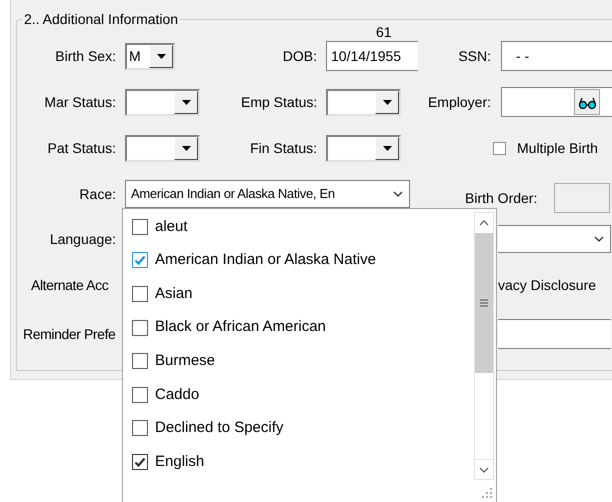 The image size is (612, 502). What do you see at coordinates (298, 261) in the screenshot?
I see `list-item: American Indian or Alaska Native` at bounding box center [298, 261].